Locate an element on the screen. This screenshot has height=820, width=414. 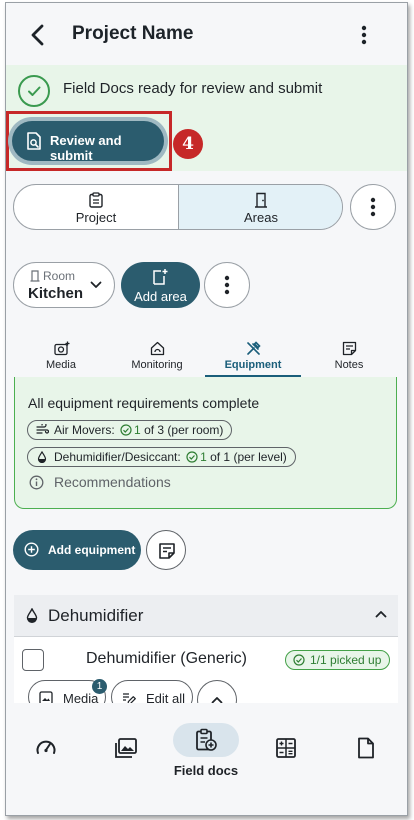
back-arrow-icon is located at coordinates (38, 35).